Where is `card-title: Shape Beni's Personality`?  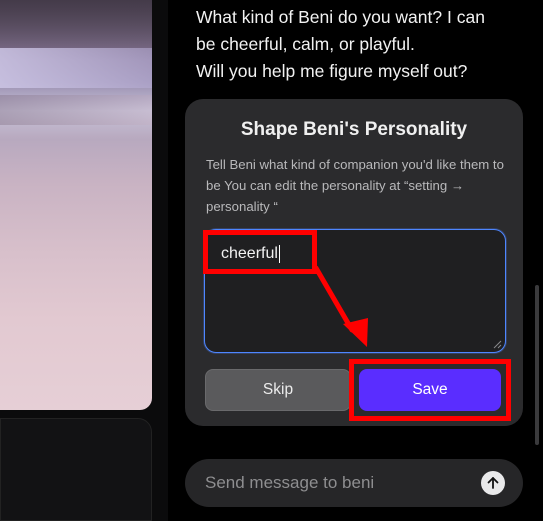
card-title: Shape Beni's Personality is located at coordinates (354, 129).